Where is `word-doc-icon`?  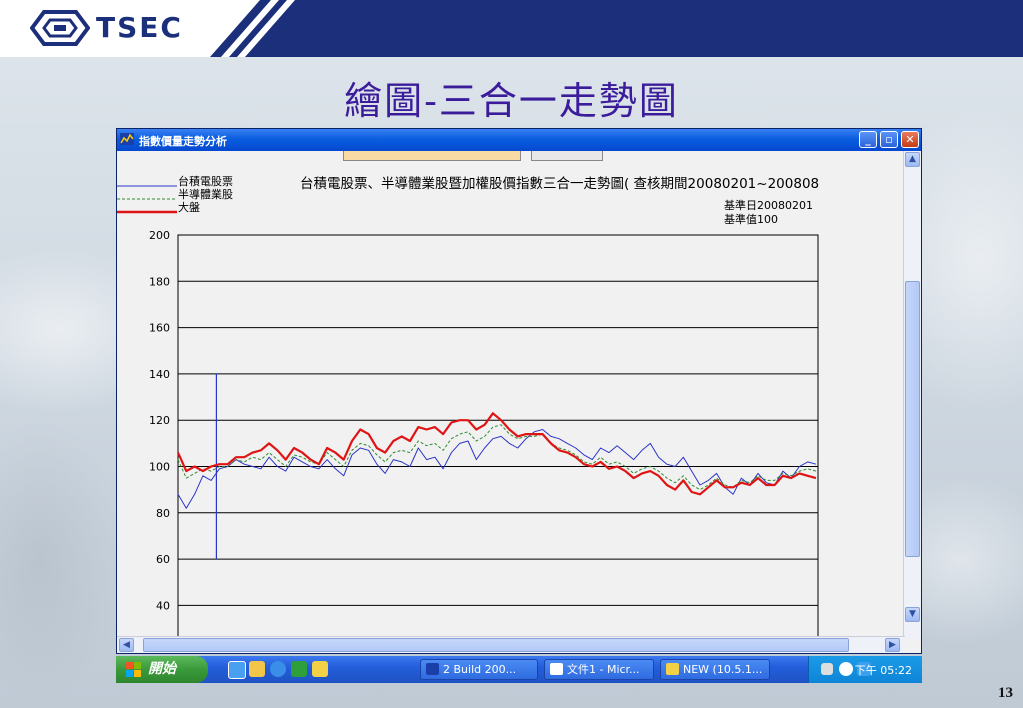
word-doc-icon is located at coordinates (556, 669).